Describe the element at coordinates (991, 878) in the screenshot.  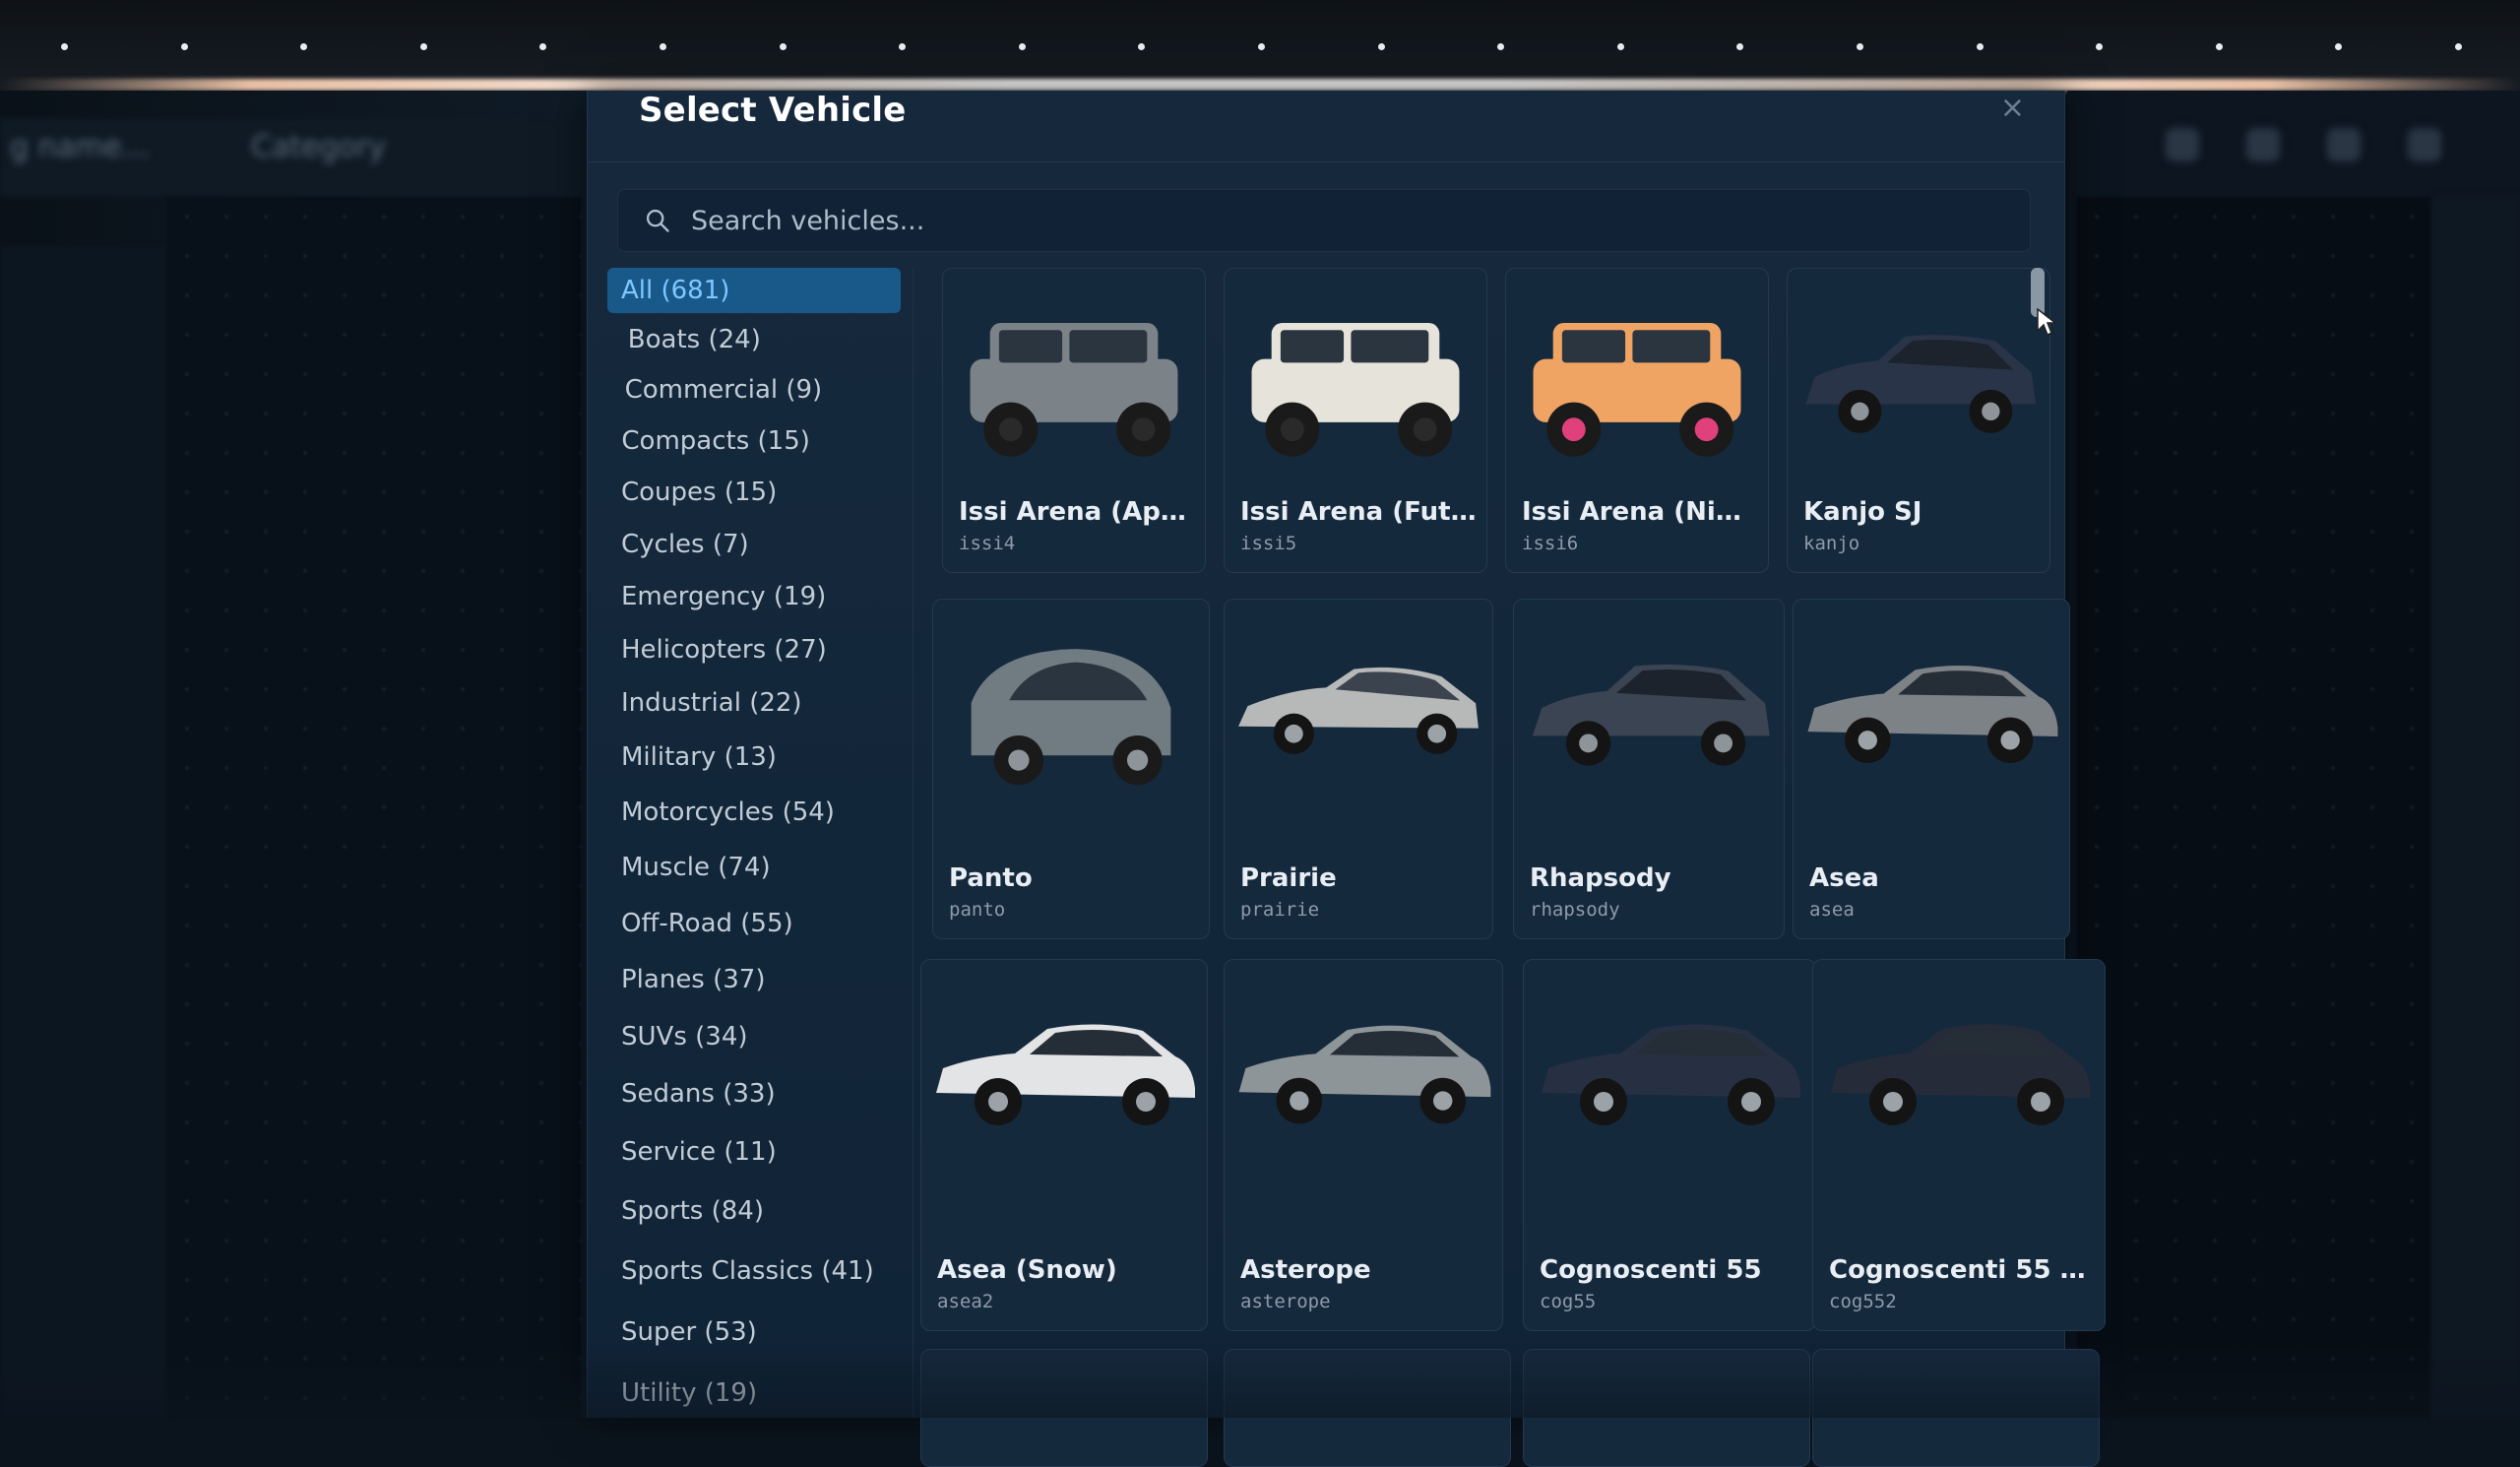
I see `vehicle-name: Panto` at that location.